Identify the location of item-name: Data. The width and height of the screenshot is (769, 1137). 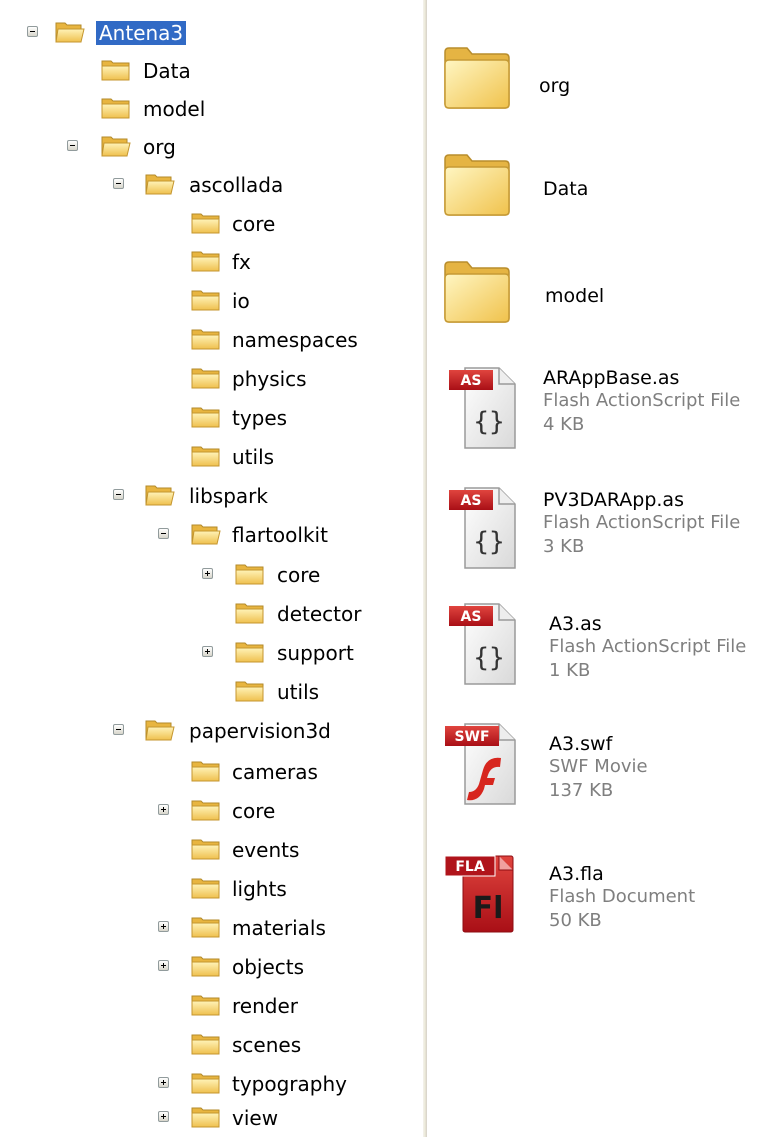
(566, 189).